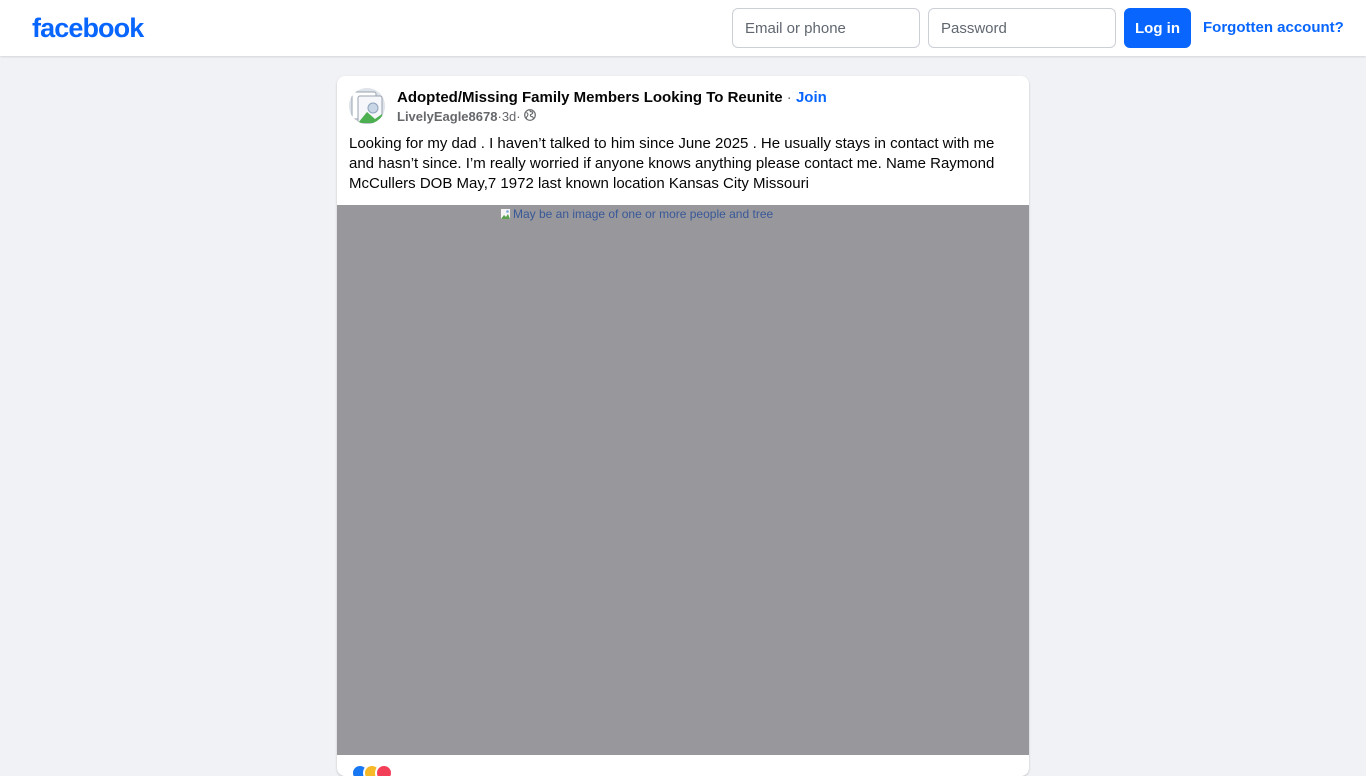  I want to click on love-reaction-icon, so click(384, 770).